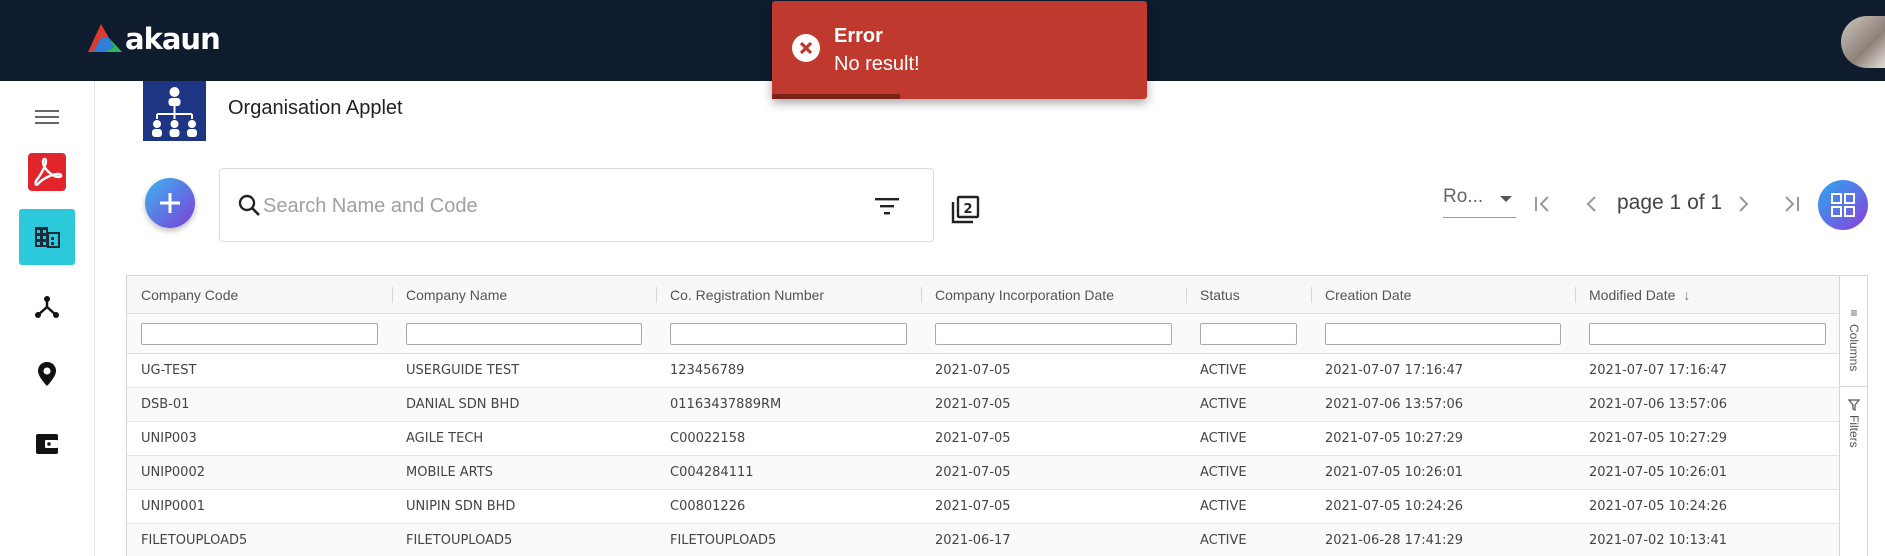  I want to click on previous-page-icon, so click(1592, 204).